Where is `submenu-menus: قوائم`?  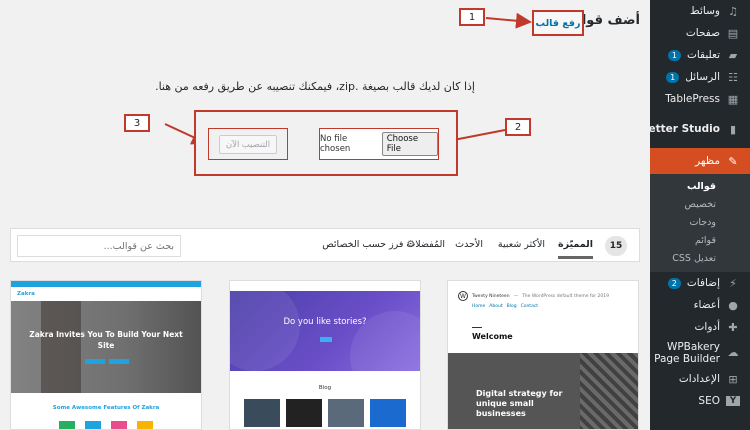
submenu-menus: قوائم is located at coordinates (700, 241).